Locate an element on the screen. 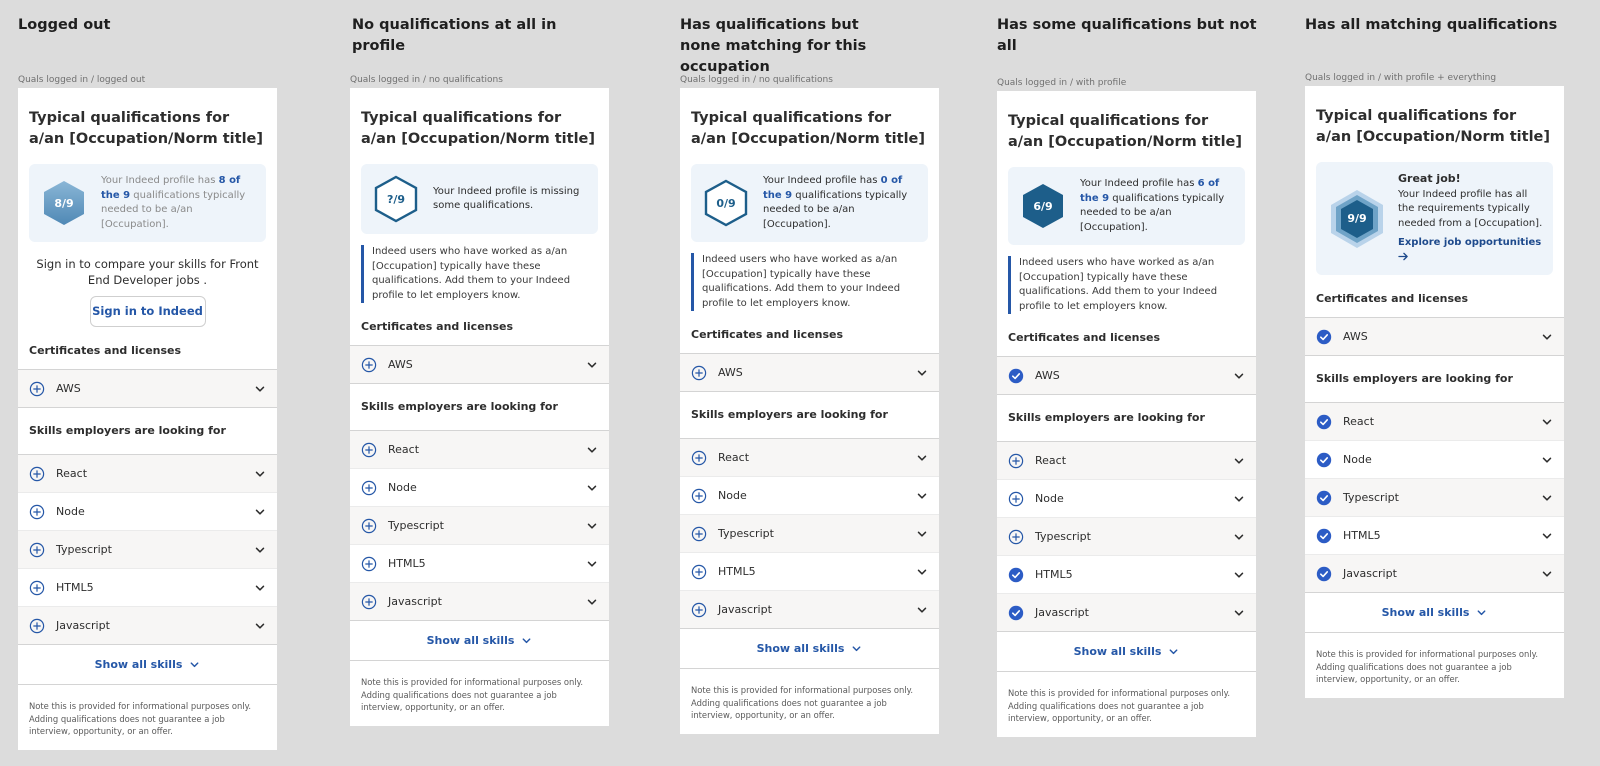  score-label: 6/9 is located at coordinates (1043, 206).